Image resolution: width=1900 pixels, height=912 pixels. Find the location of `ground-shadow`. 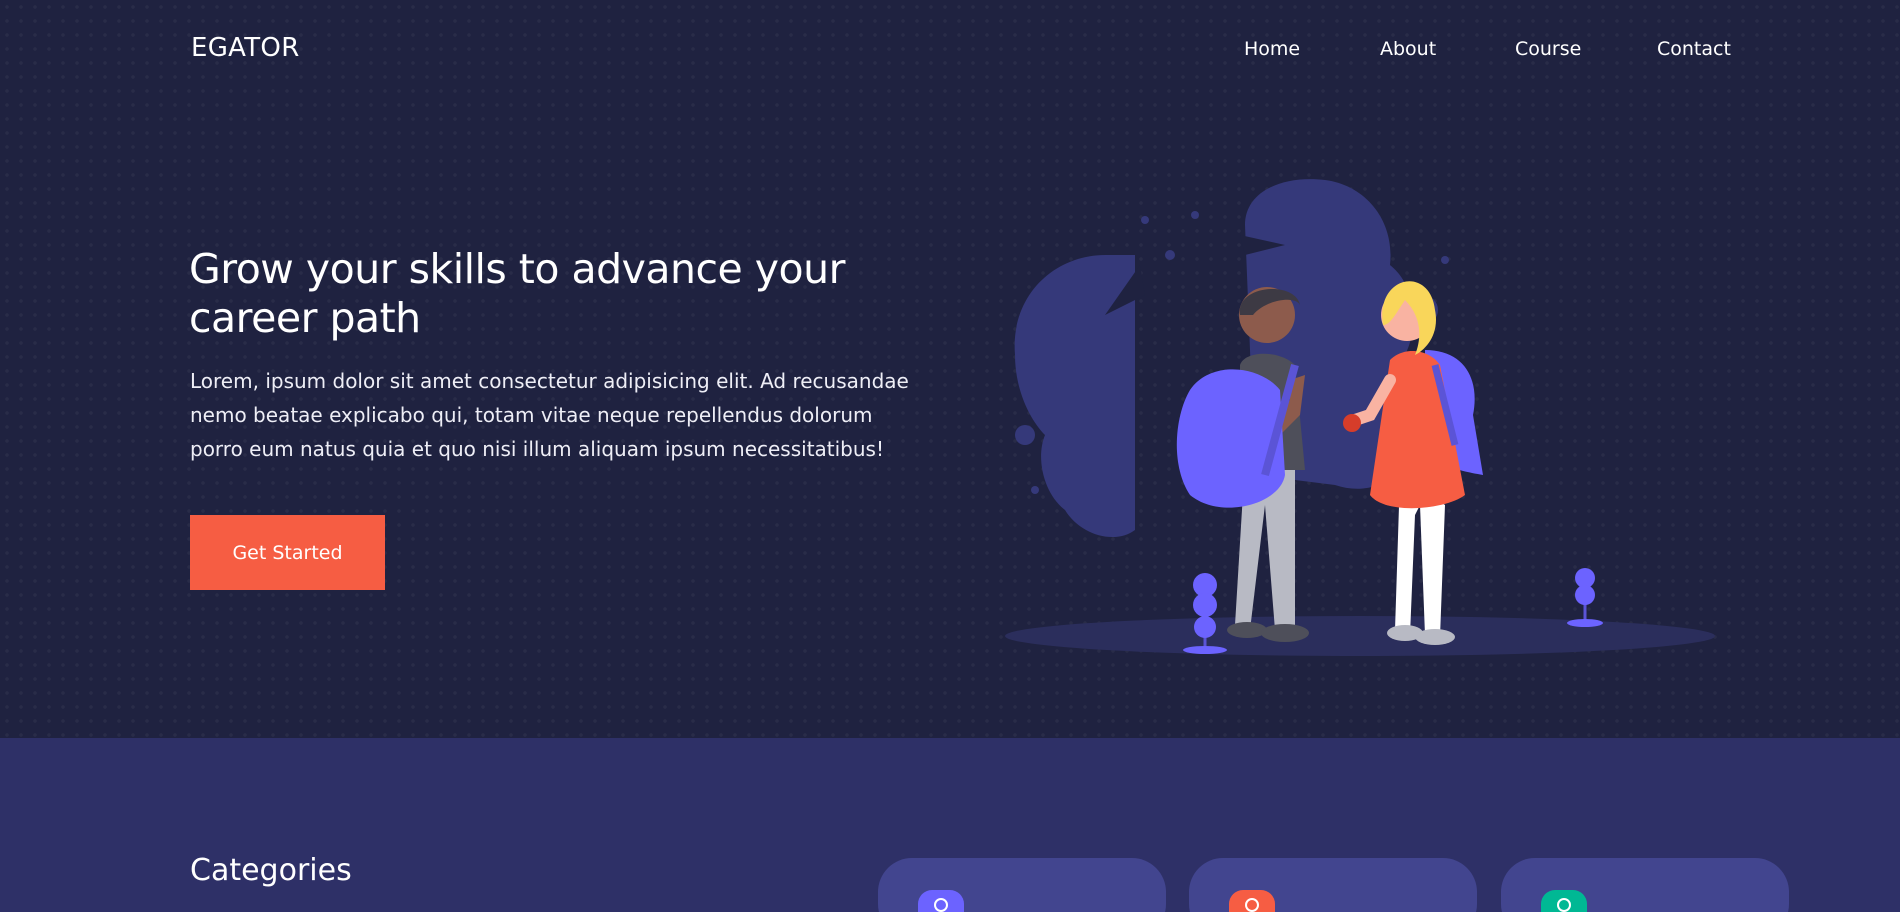

ground-shadow is located at coordinates (1360, 636).